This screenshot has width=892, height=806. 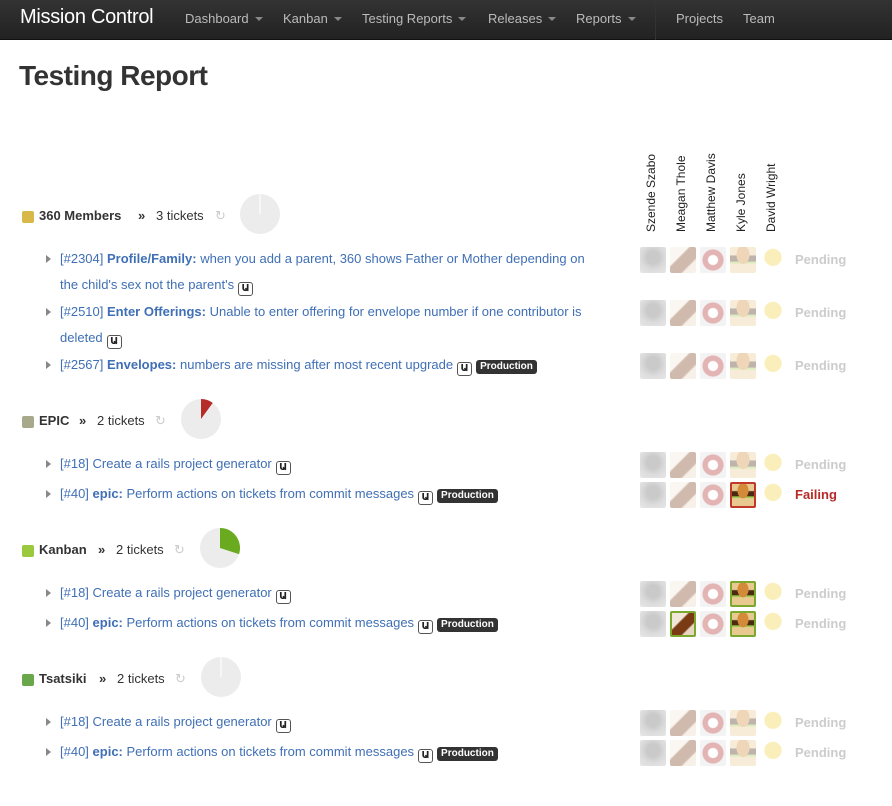 What do you see at coordinates (54, 420) in the screenshot?
I see `group-name: EPIC` at bounding box center [54, 420].